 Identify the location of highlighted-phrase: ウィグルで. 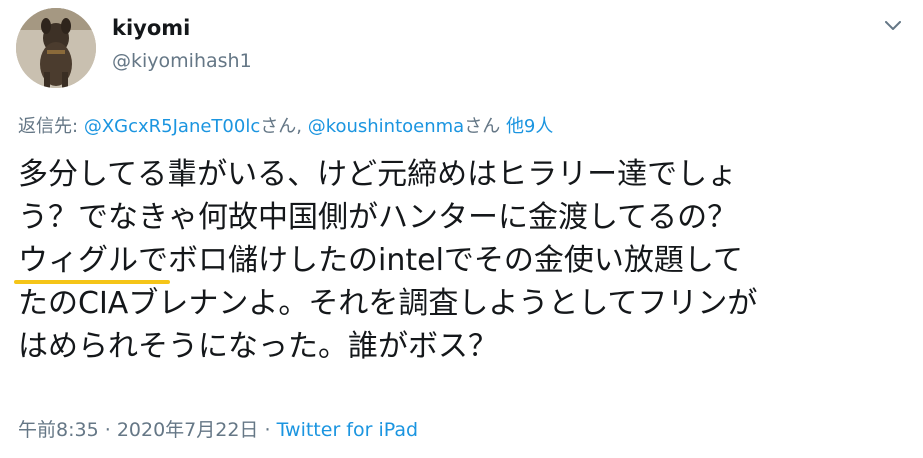
(93, 260).